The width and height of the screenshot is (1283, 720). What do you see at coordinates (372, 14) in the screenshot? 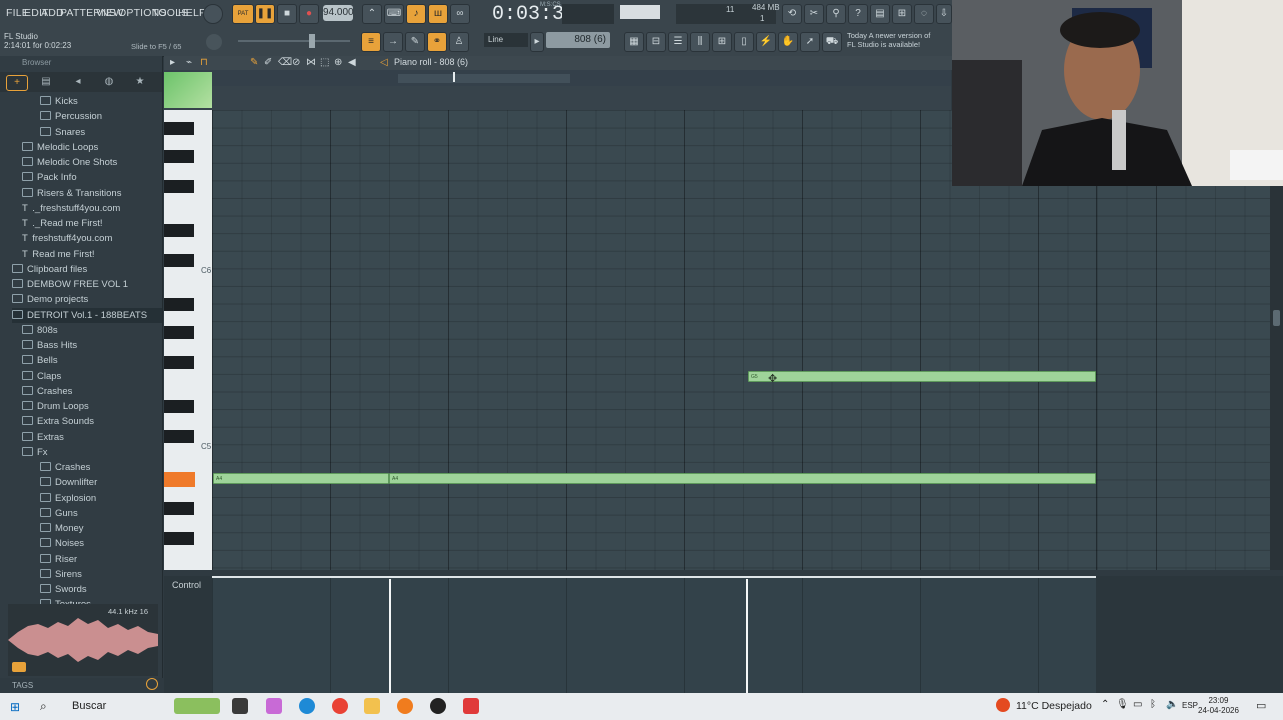
I see `metronome-icon: ⌃` at bounding box center [372, 14].